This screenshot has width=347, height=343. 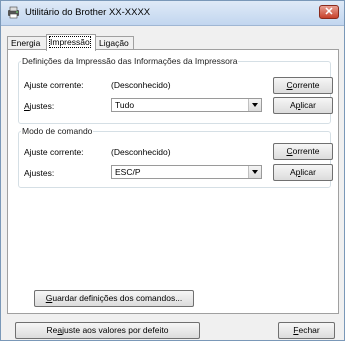 What do you see at coordinates (27, 43) in the screenshot?
I see `tab-energia: Energia` at bounding box center [27, 43].